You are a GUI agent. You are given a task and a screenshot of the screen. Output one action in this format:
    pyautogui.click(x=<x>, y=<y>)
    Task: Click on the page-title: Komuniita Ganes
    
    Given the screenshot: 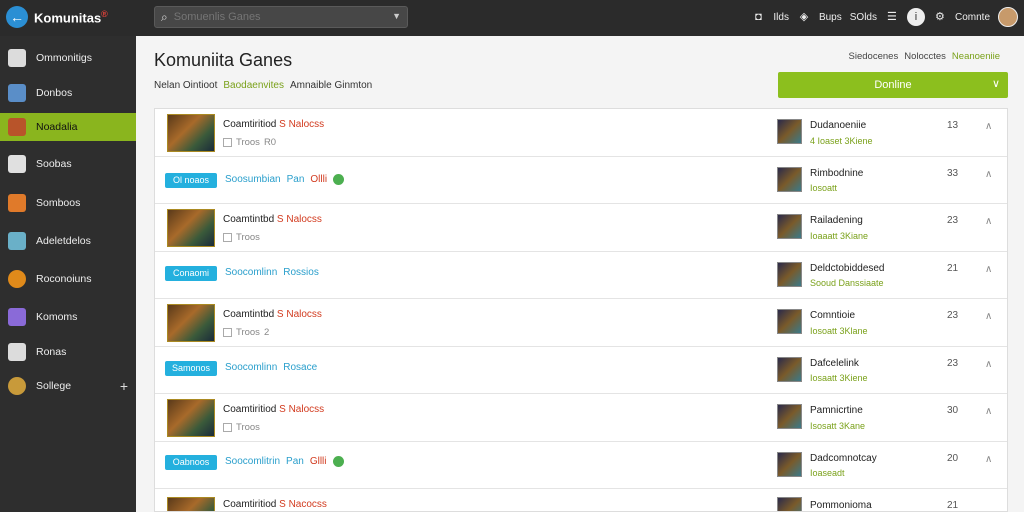 What is the action you would take?
    pyautogui.click(x=223, y=60)
    